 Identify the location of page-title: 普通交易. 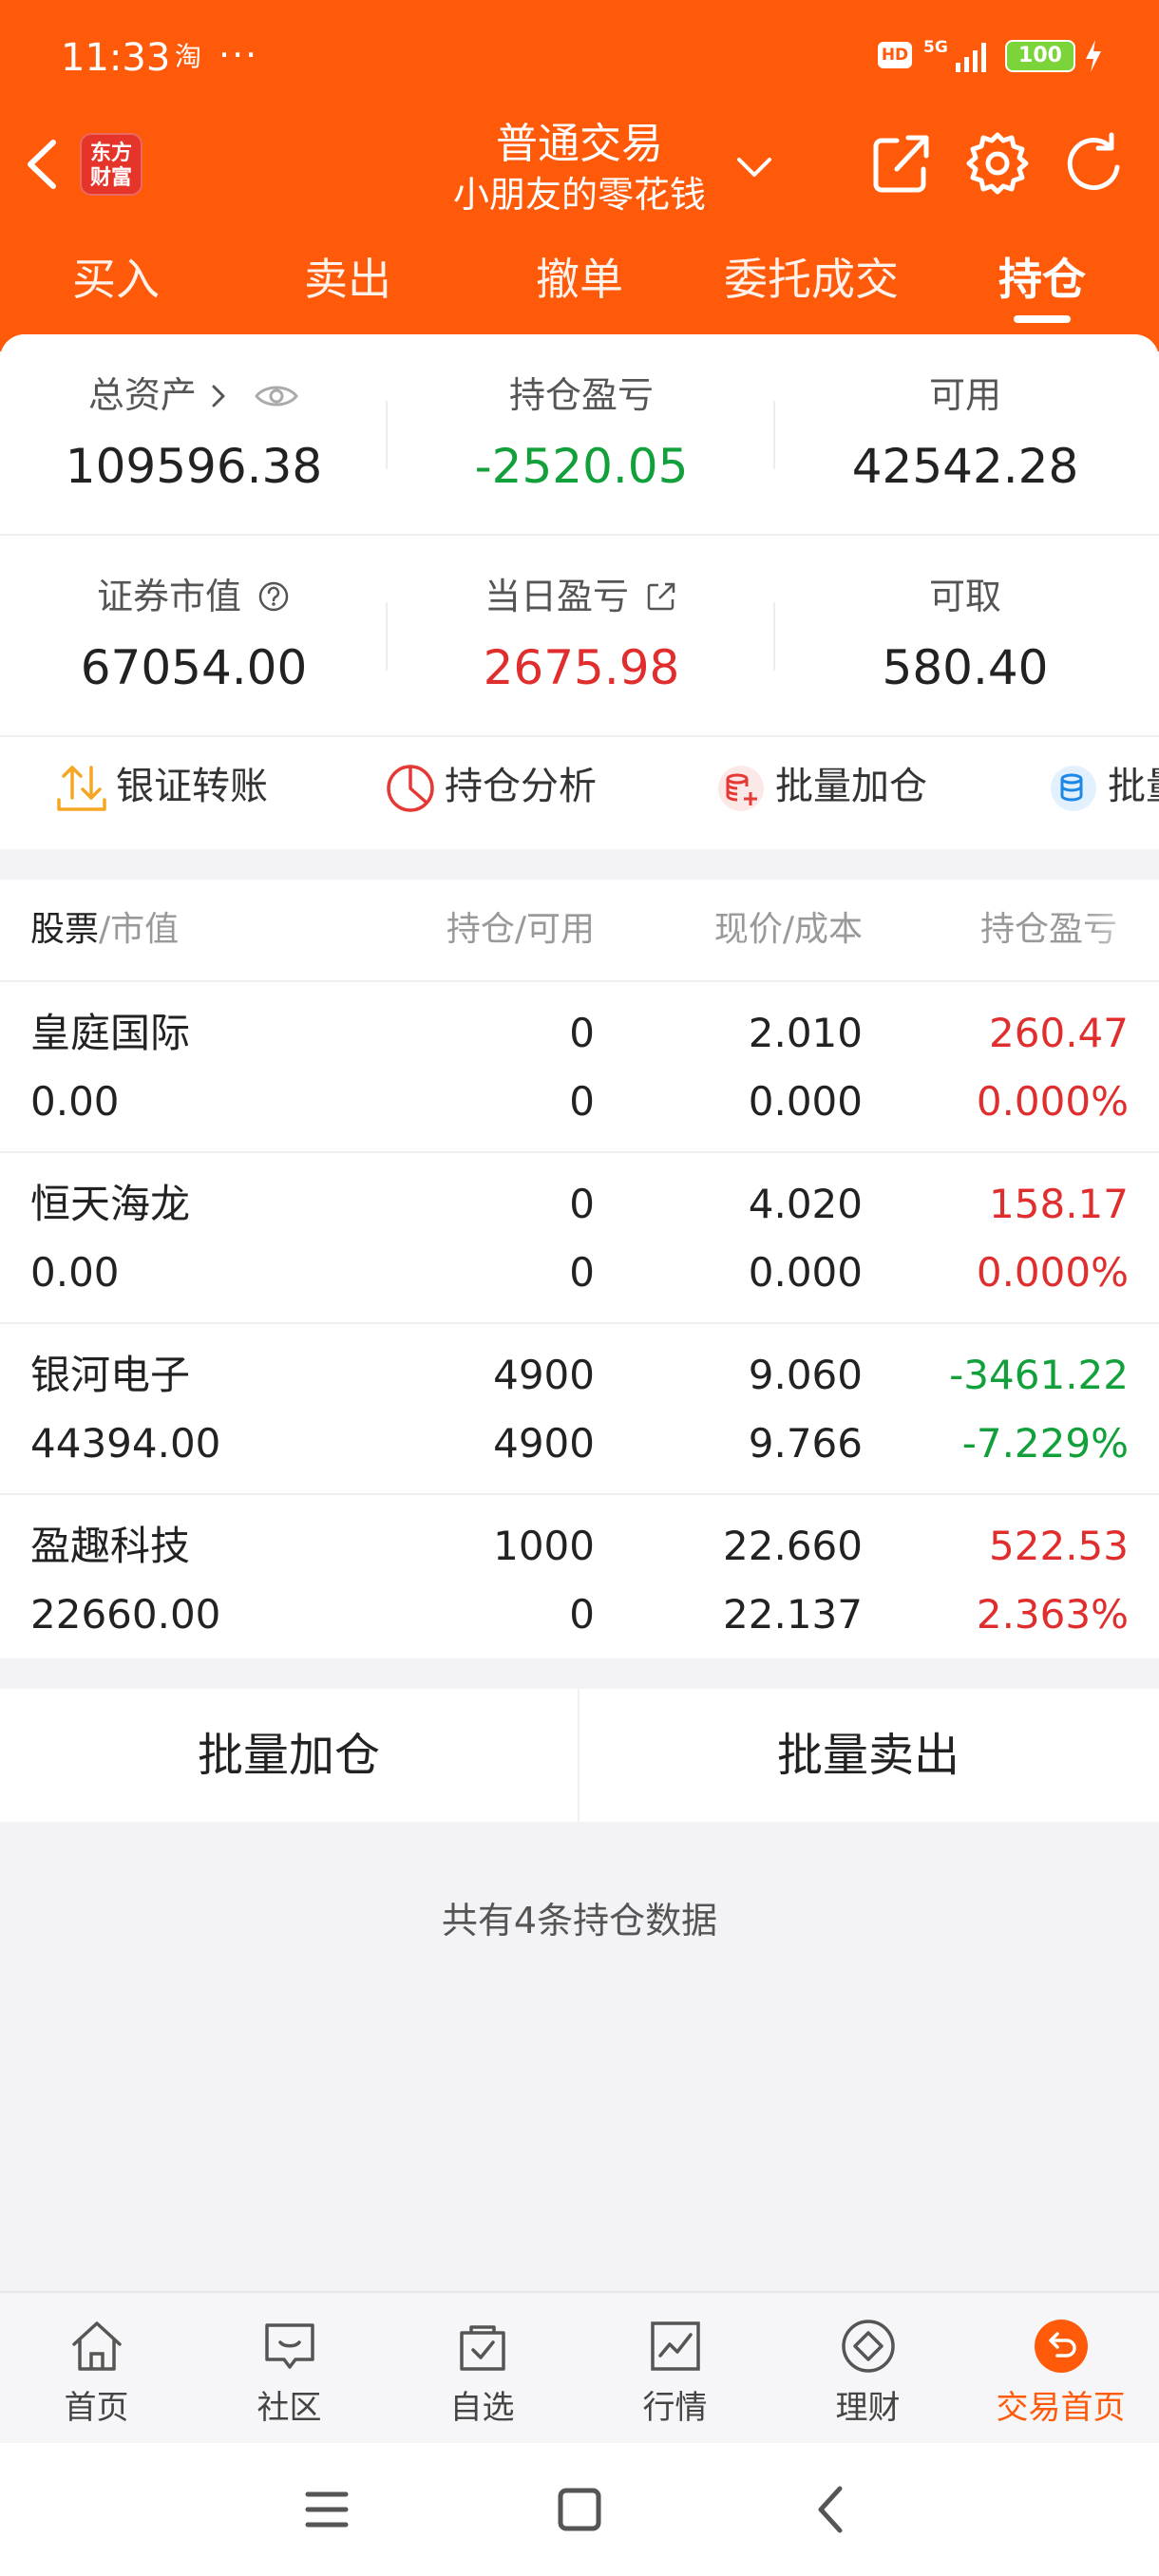
(580, 144).